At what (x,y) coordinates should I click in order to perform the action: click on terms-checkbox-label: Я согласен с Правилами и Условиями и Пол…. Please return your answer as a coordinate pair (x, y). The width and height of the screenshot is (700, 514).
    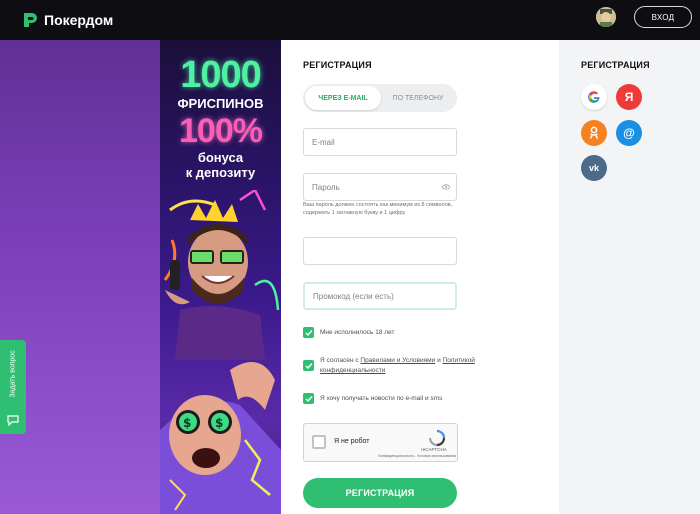
    Looking at the image, I should click on (405, 366).